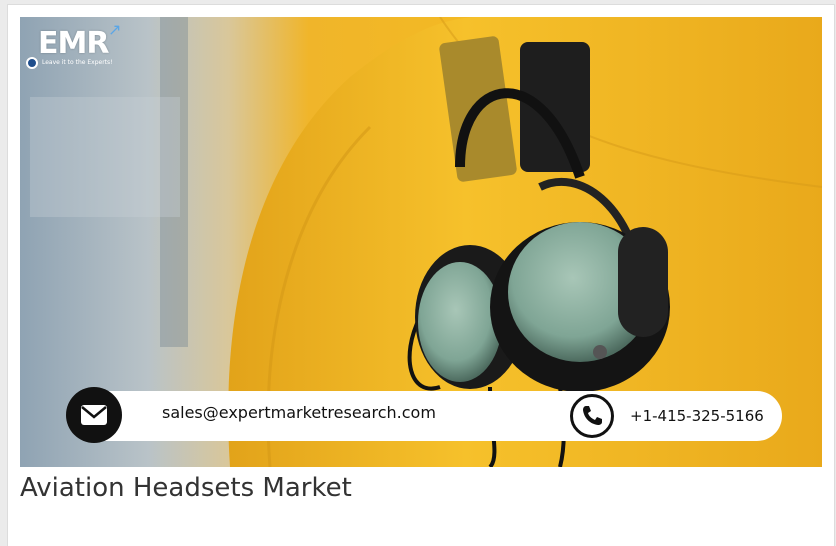 The height and width of the screenshot is (546, 836). What do you see at coordinates (186, 488) in the screenshot?
I see `page-title: Aviation Headsets Market` at bounding box center [186, 488].